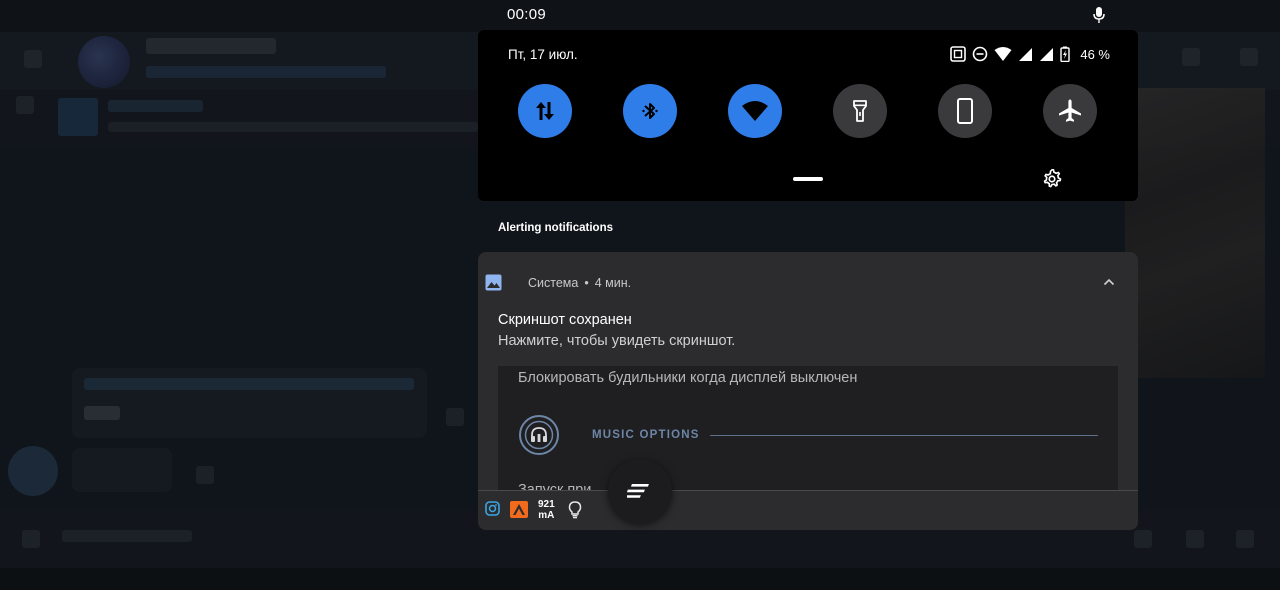  Describe the element at coordinates (1095, 54) in the screenshot. I see `battery-percent: 46 %` at that location.